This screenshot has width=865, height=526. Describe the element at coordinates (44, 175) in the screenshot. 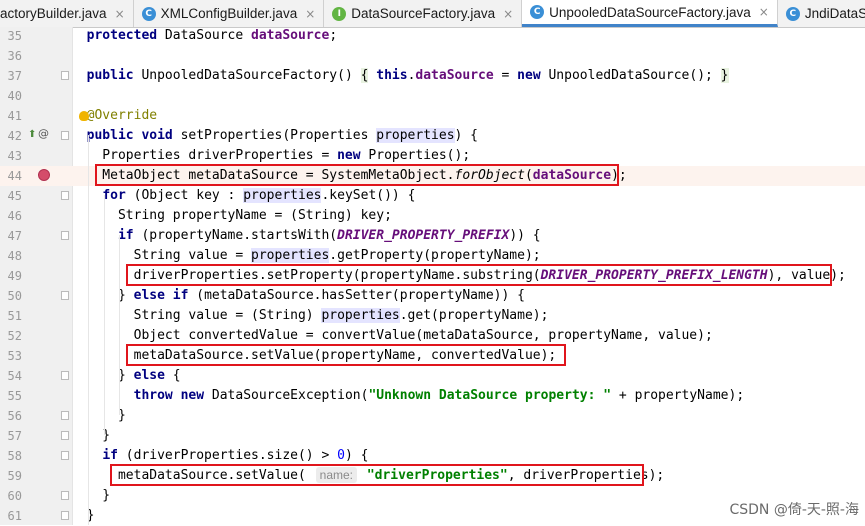

I see `breakpoint-icon` at that location.